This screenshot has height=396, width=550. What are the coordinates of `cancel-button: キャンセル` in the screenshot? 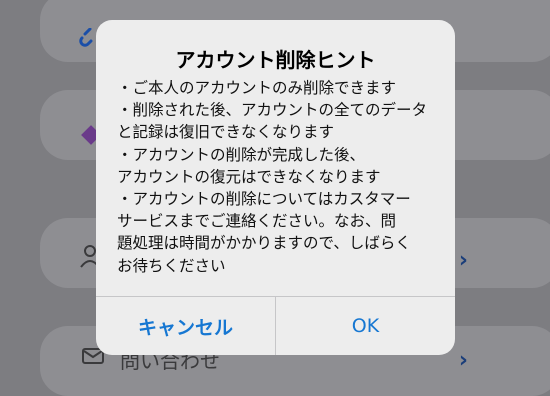 It's located at (186, 326).